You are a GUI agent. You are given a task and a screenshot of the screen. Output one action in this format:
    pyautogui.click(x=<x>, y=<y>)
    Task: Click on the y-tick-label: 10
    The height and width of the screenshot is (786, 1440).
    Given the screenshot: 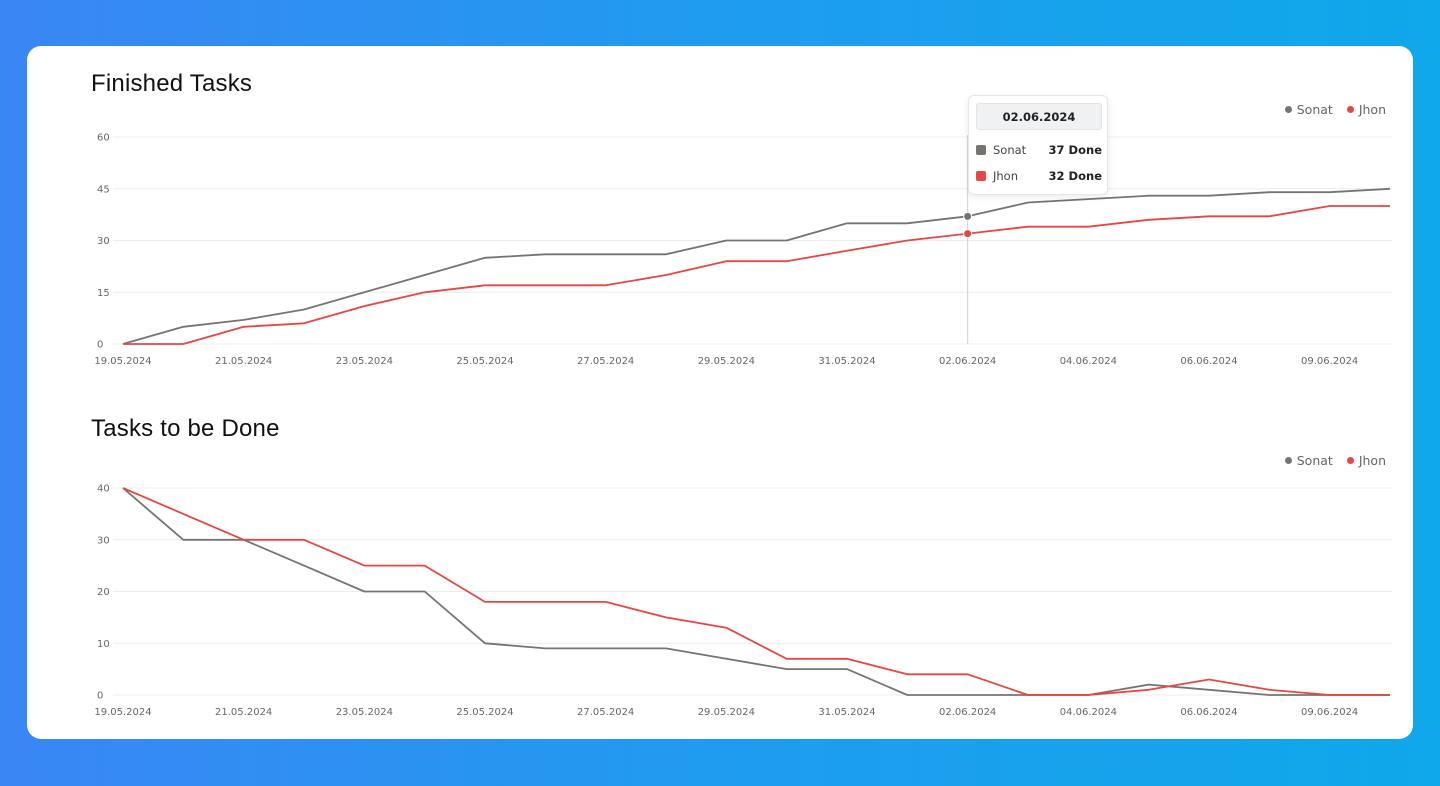 What is the action you would take?
    pyautogui.click(x=103, y=644)
    